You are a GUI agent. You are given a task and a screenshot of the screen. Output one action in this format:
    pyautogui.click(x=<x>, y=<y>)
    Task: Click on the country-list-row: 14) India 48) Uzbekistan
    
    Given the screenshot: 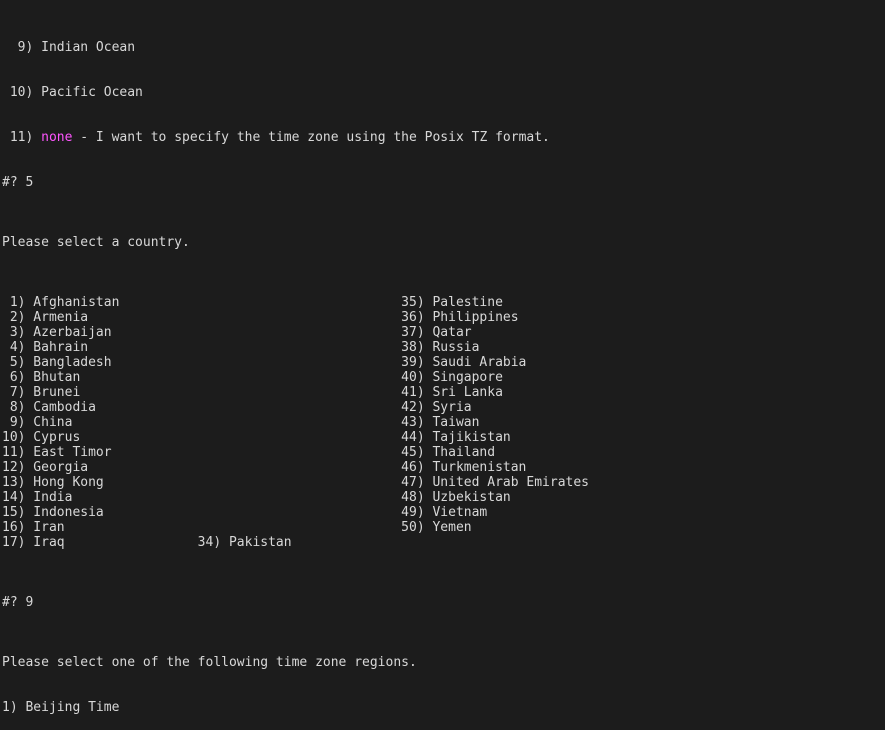 What is the action you would take?
    pyautogui.click(x=256, y=497)
    